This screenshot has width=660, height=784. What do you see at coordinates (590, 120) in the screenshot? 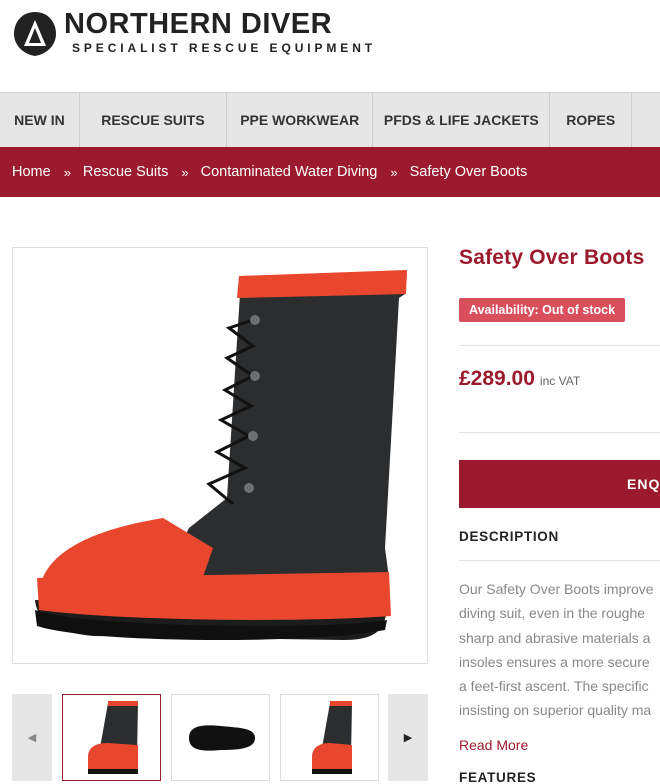
I see `nav-item-ropes: ROPES` at bounding box center [590, 120].